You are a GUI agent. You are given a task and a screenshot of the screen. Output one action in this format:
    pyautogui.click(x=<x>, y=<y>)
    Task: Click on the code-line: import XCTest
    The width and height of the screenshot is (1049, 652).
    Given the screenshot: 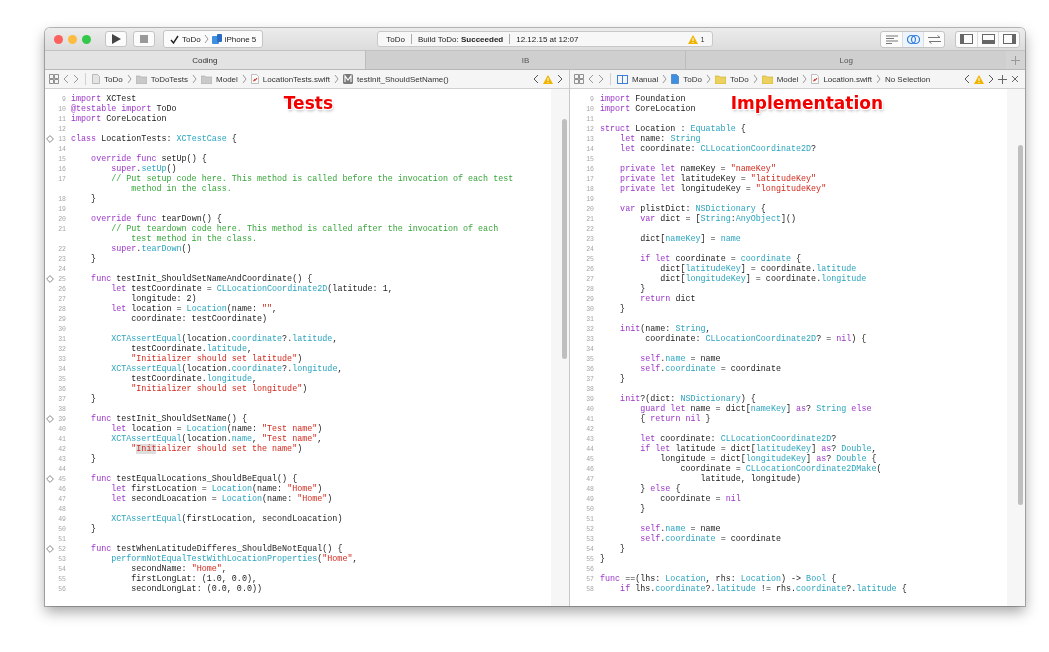 What is the action you would take?
    pyautogui.click(x=104, y=99)
    